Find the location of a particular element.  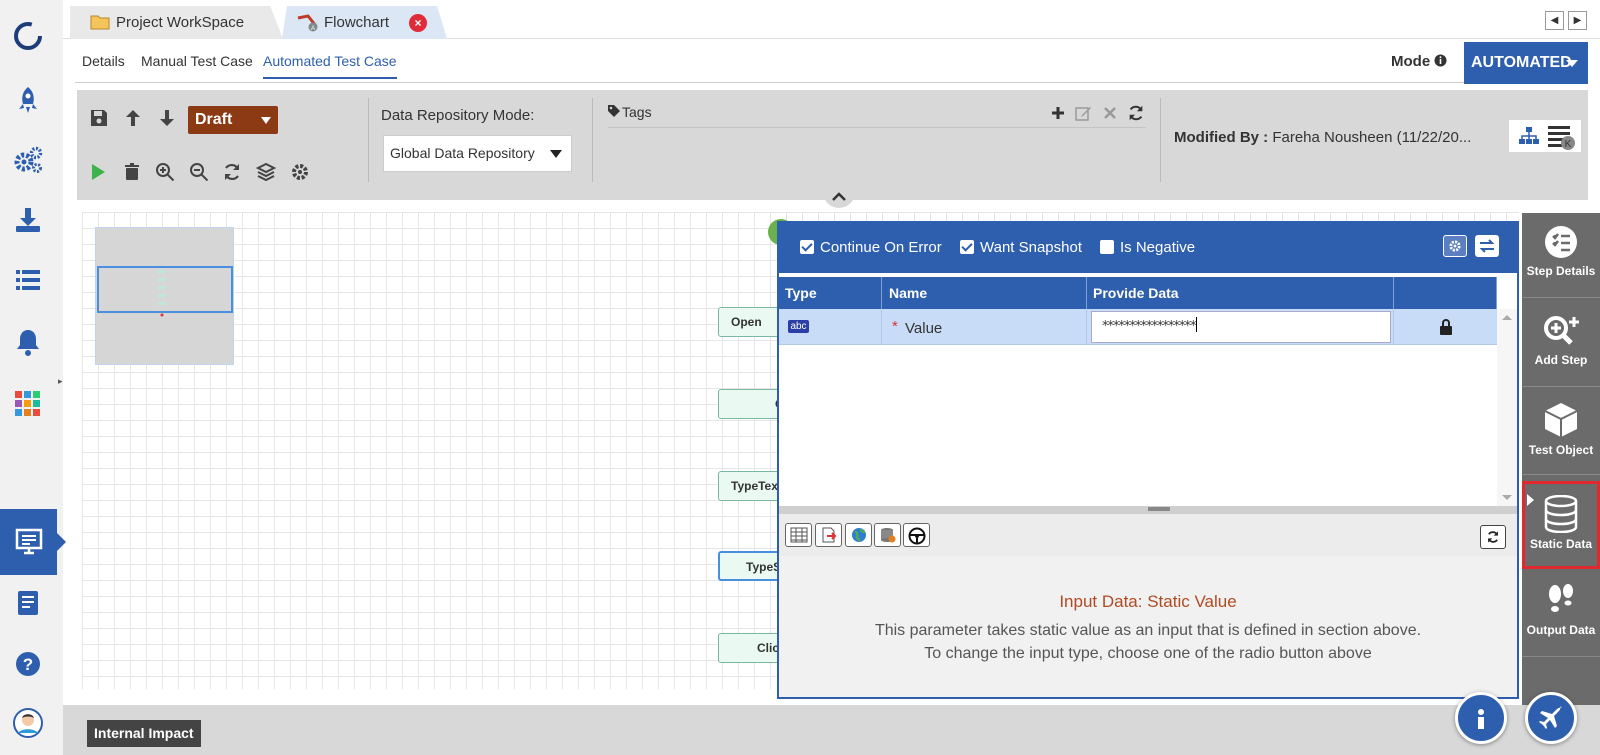

arrow-down-icon is located at coordinates (167, 118).